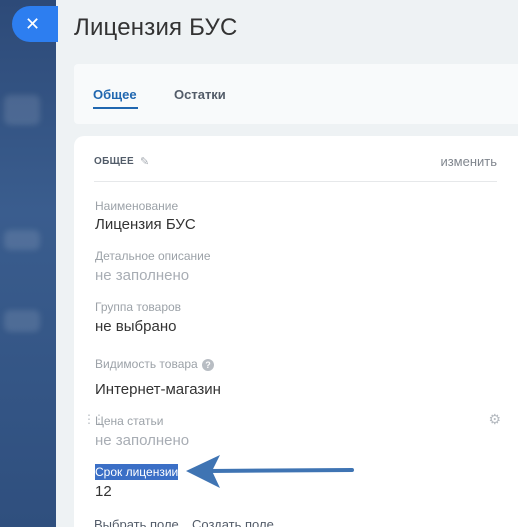 This screenshot has height=527, width=518. What do you see at coordinates (158, 389) in the screenshot?
I see `field-value-visibility: Интернет-магазин` at bounding box center [158, 389].